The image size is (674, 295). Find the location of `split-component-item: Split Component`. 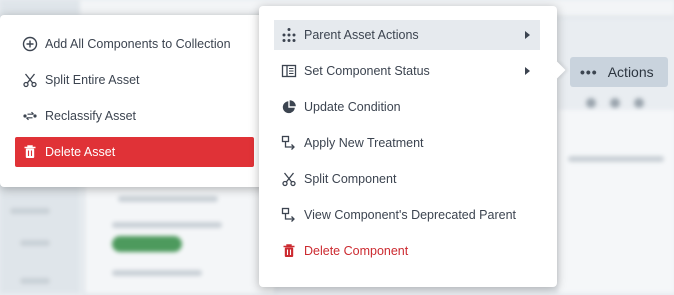

split-component-item: Split Component is located at coordinates (407, 179).